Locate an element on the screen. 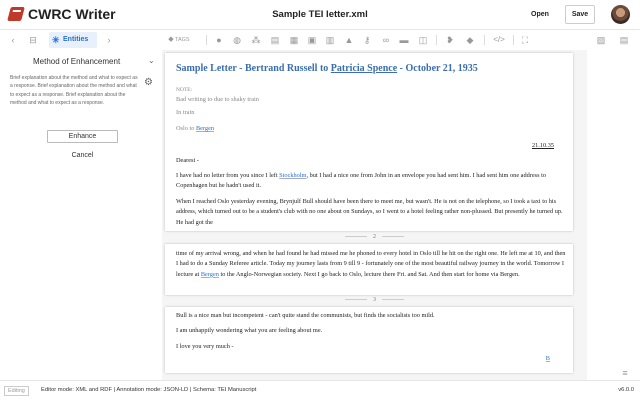  place-stockholm: Stockholm is located at coordinates (292, 175).